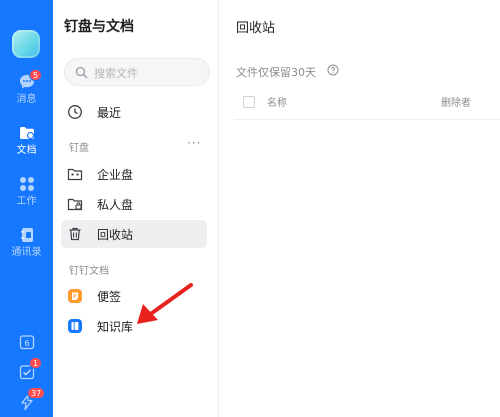  I want to click on rail-label: 文档, so click(26, 150).